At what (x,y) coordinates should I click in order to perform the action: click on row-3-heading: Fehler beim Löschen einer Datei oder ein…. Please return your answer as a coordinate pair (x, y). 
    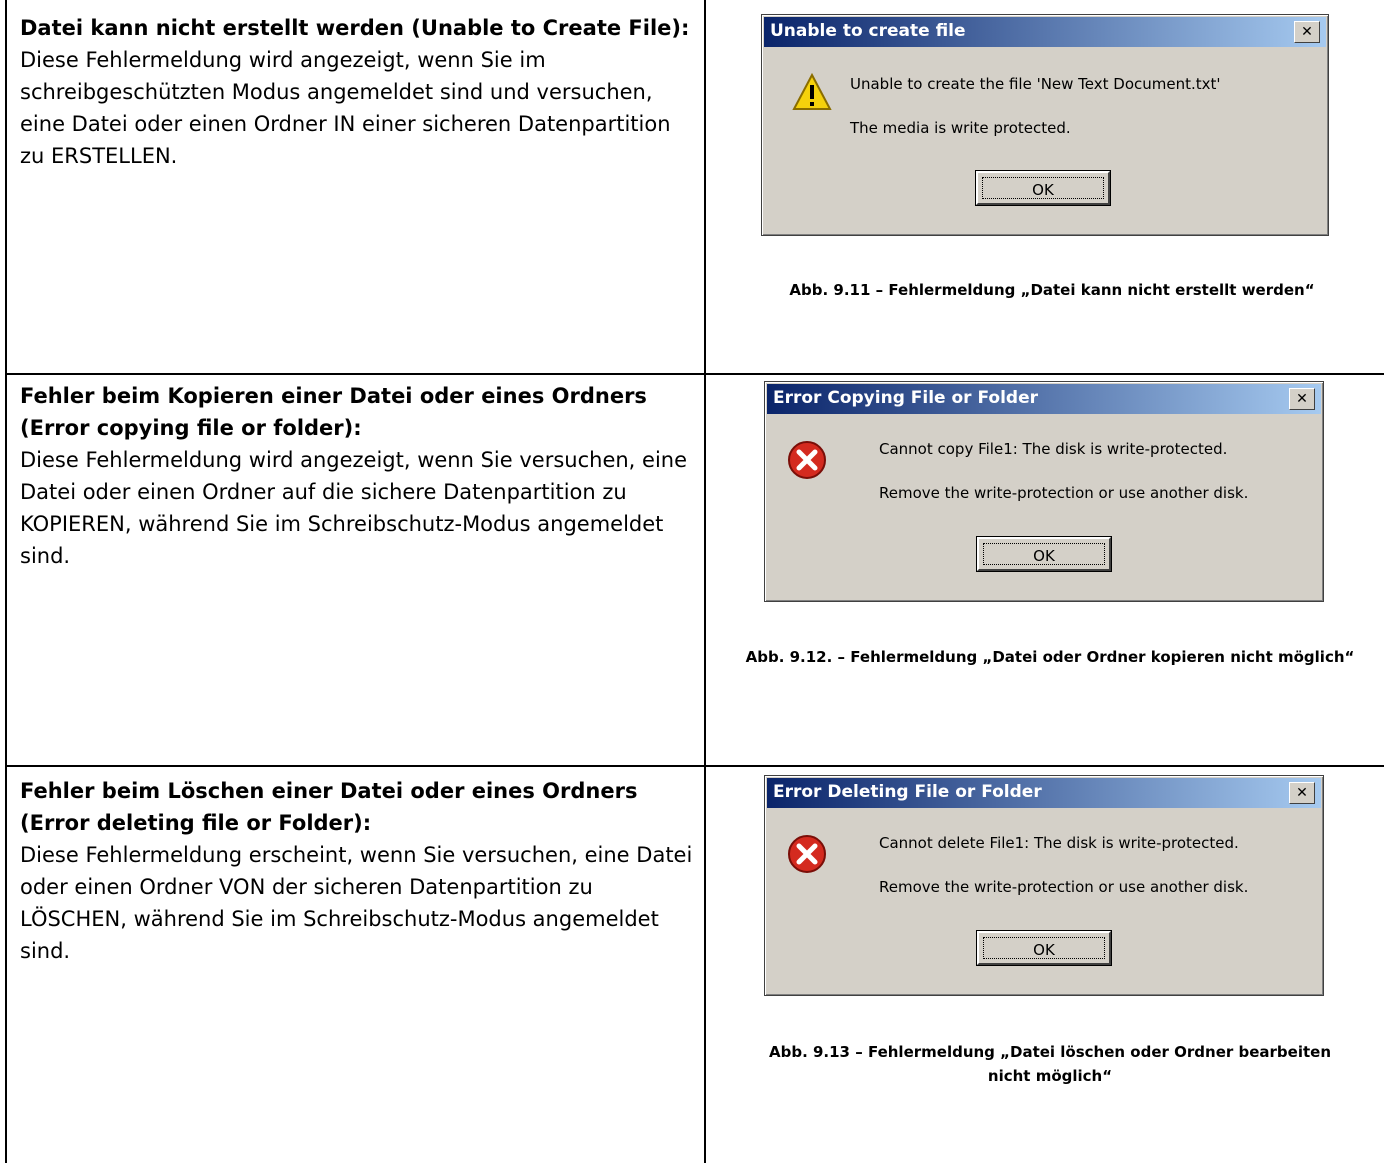
    Looking at the image, I should click on (329, 807).